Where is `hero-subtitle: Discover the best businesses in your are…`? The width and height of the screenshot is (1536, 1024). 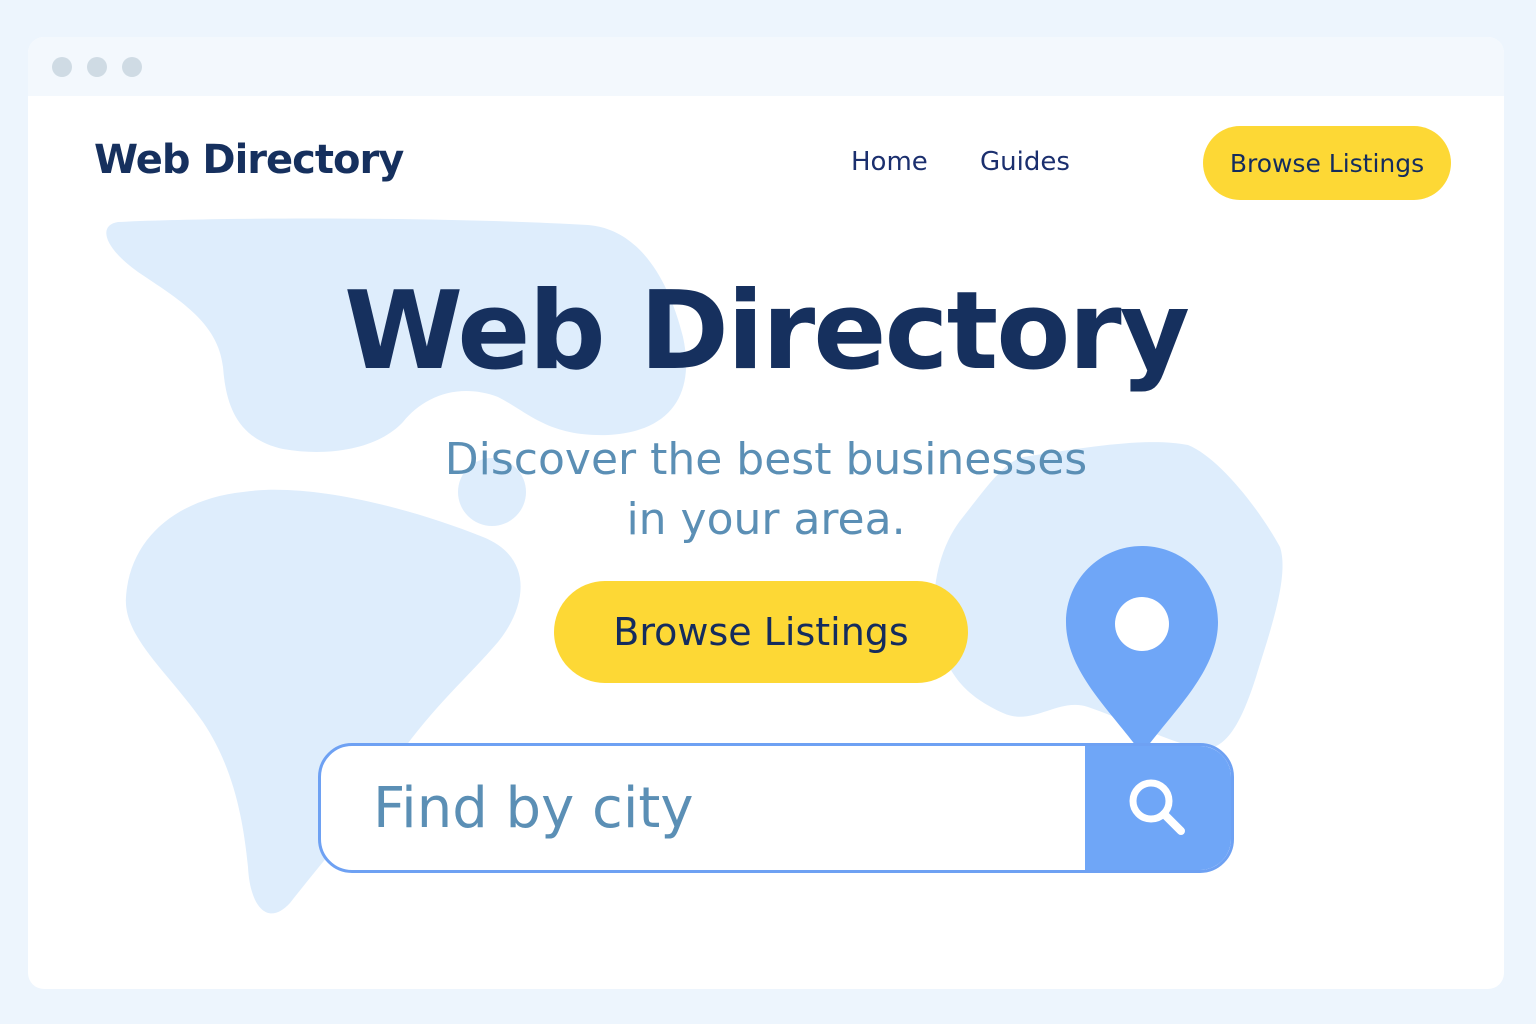 hero-subtitle: Discover the best businesses in your are… is located at coordinates (766, 490).